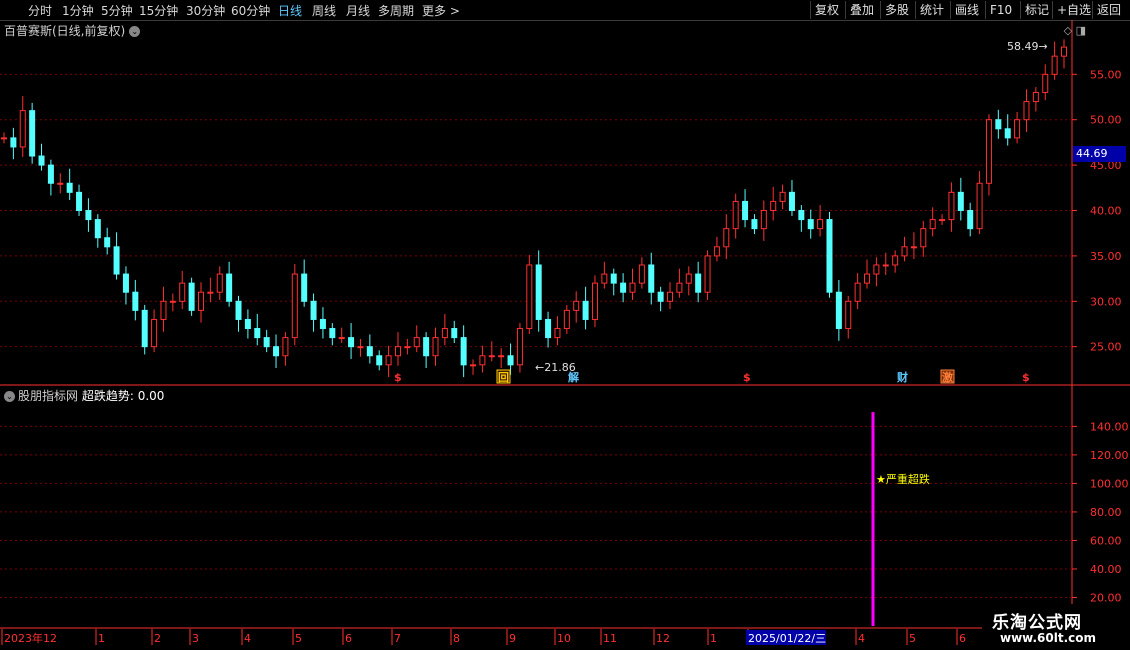 This screenshot has width=1130, height=650. Describe the element at coordinates (1109, 455) in the screenshot. I see `indicator-tick-label: 120.00` at that location.